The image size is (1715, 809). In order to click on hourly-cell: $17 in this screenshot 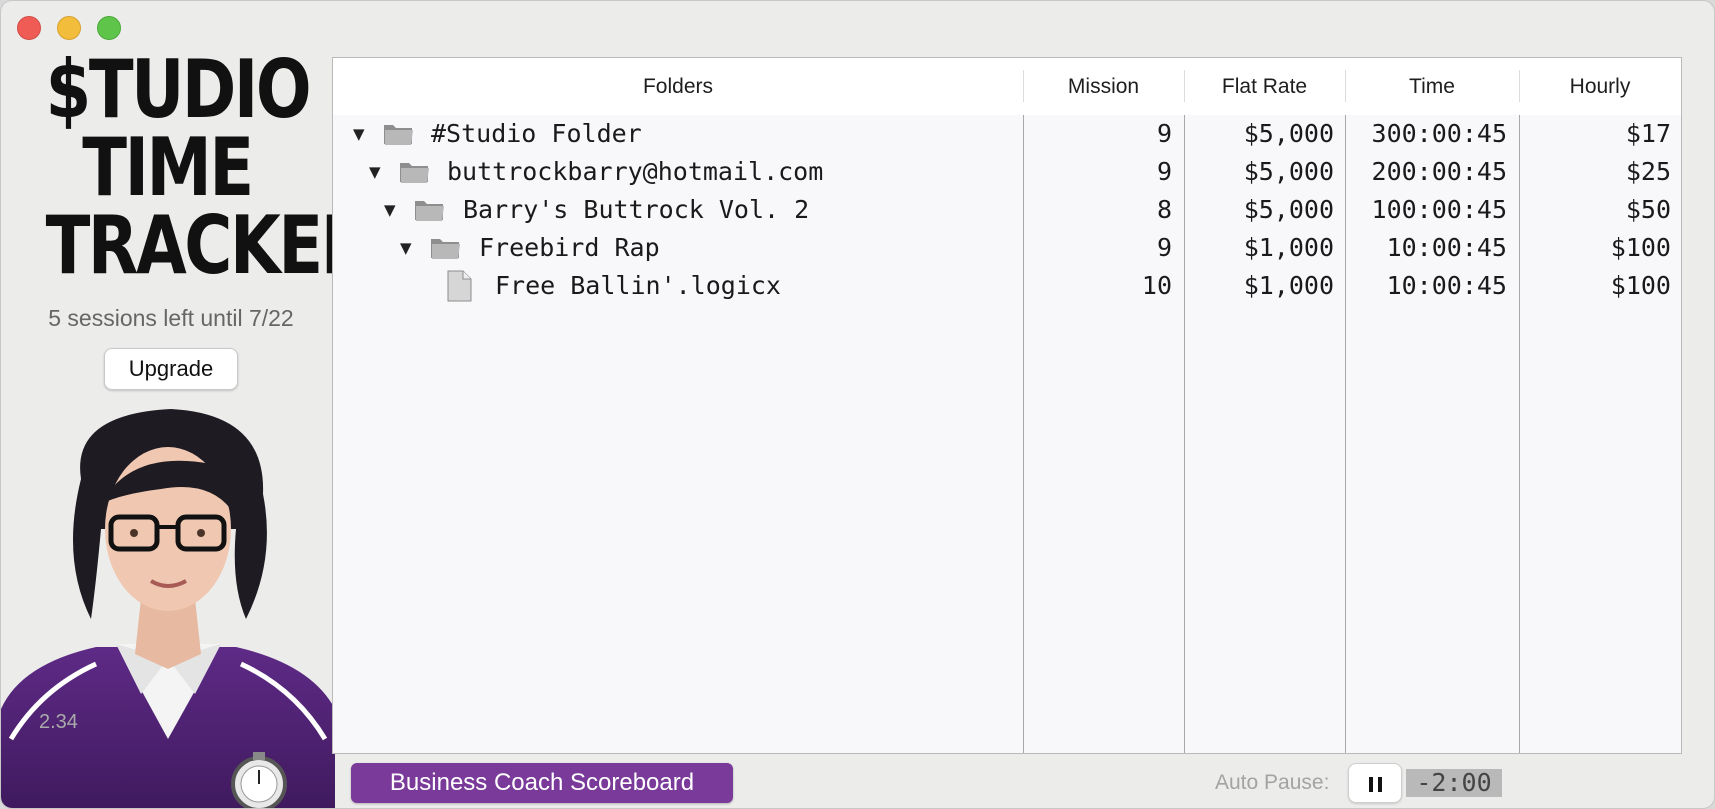, I will do `click(1648, 133)`.